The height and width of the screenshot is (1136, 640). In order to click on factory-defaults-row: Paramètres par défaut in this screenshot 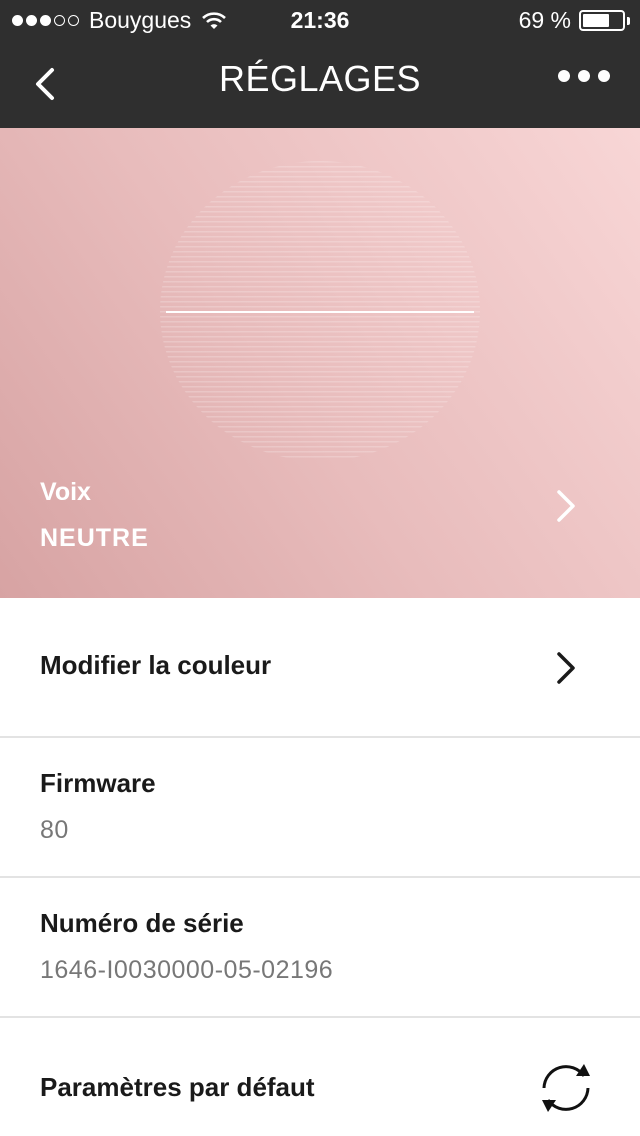, I will do `click(320, 1077)`.